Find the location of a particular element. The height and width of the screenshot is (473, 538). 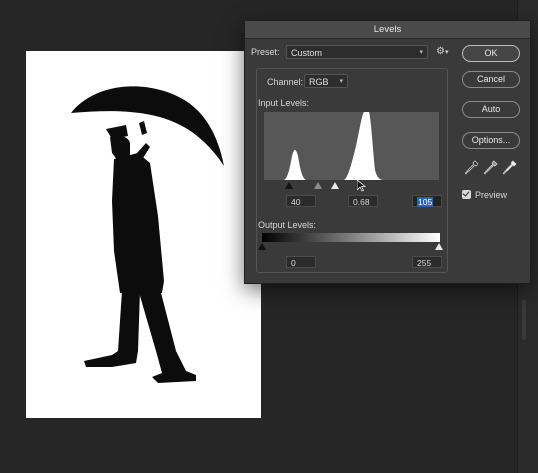

input-white-field: 105 is located at coordinates (427, 201).